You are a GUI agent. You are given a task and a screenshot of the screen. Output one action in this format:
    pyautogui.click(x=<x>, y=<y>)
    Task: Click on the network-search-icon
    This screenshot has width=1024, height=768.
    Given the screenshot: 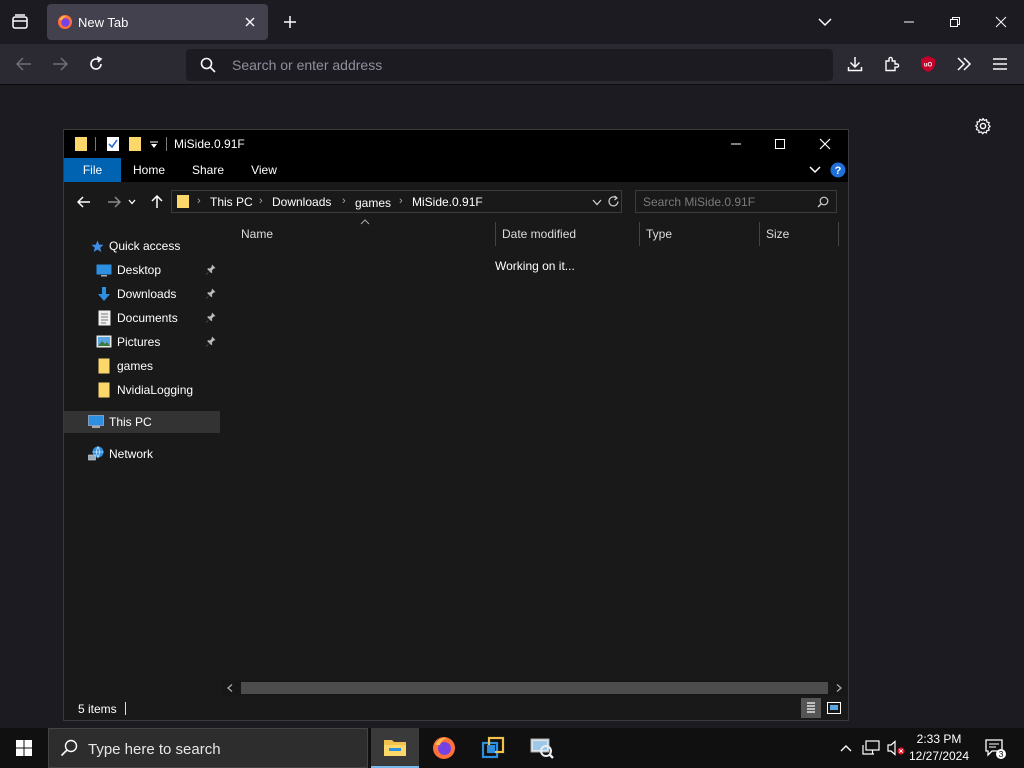 What is the action you would take?
    pyautogui.click(x=542, y=748)
    